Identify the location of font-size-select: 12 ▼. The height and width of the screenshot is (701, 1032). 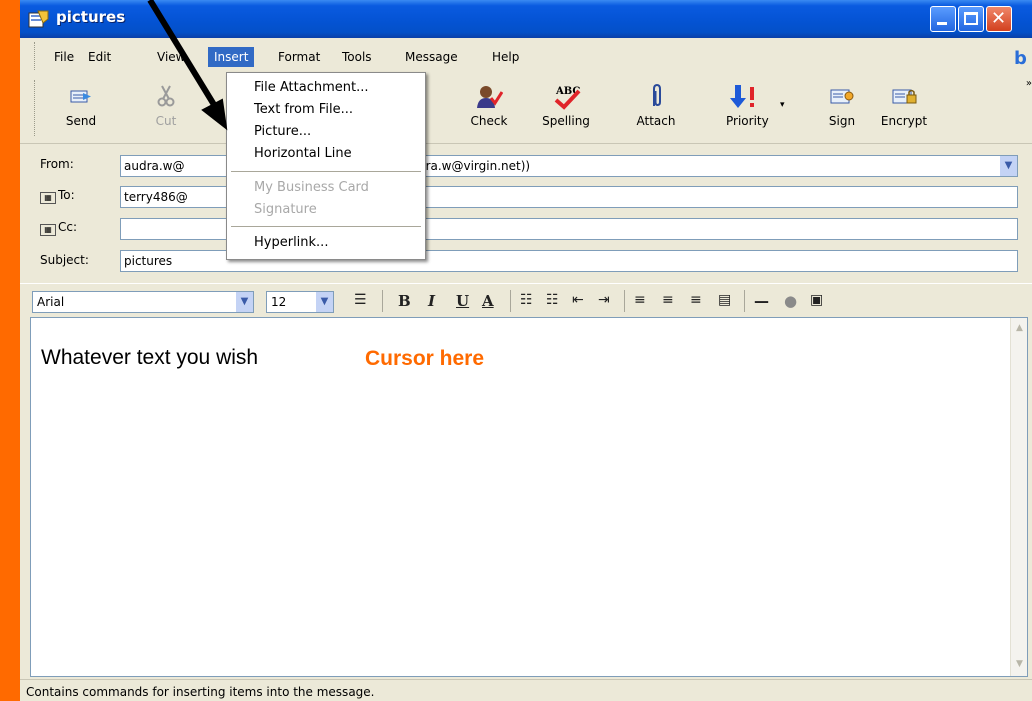
(300, 302).